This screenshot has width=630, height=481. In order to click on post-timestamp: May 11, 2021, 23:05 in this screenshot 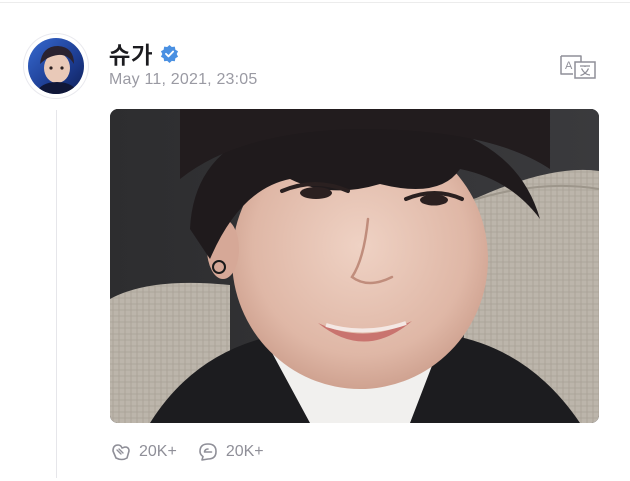, I will do `click(183, 79)`.